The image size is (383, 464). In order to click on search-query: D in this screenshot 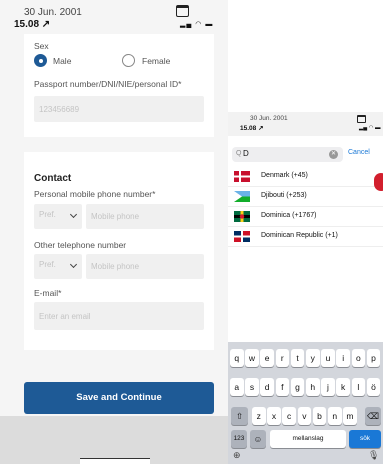, I will do `click(246, 153)`.